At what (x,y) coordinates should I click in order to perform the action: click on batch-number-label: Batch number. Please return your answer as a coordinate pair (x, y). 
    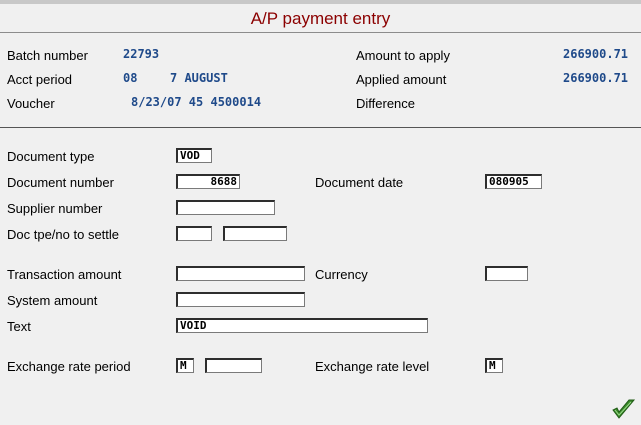
    Looking at the image, I should click on (47, 55).